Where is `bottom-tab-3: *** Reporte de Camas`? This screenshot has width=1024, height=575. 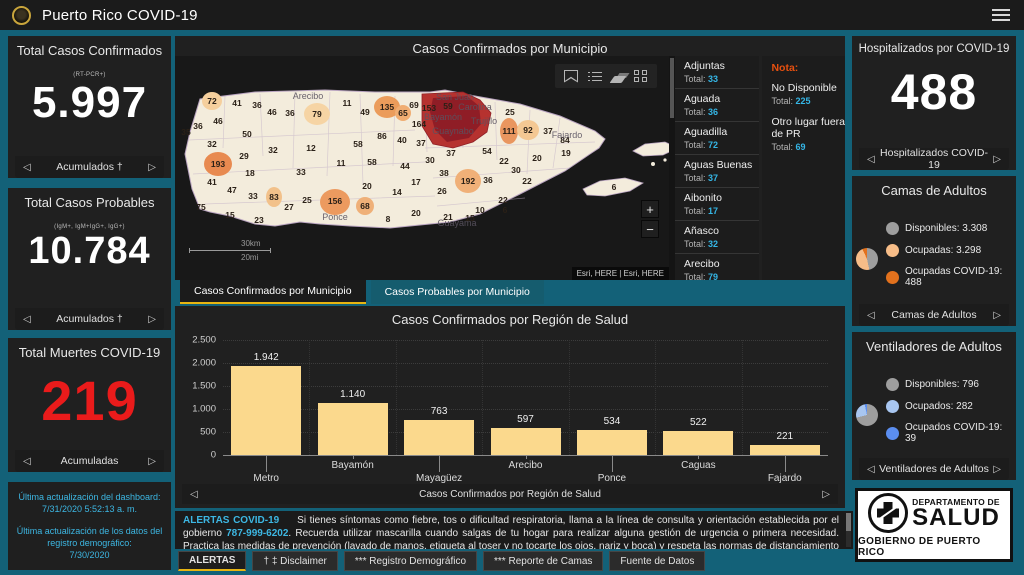 bottom-tab-3: *** Reporte de Camas is located at coordinates (543, 561).